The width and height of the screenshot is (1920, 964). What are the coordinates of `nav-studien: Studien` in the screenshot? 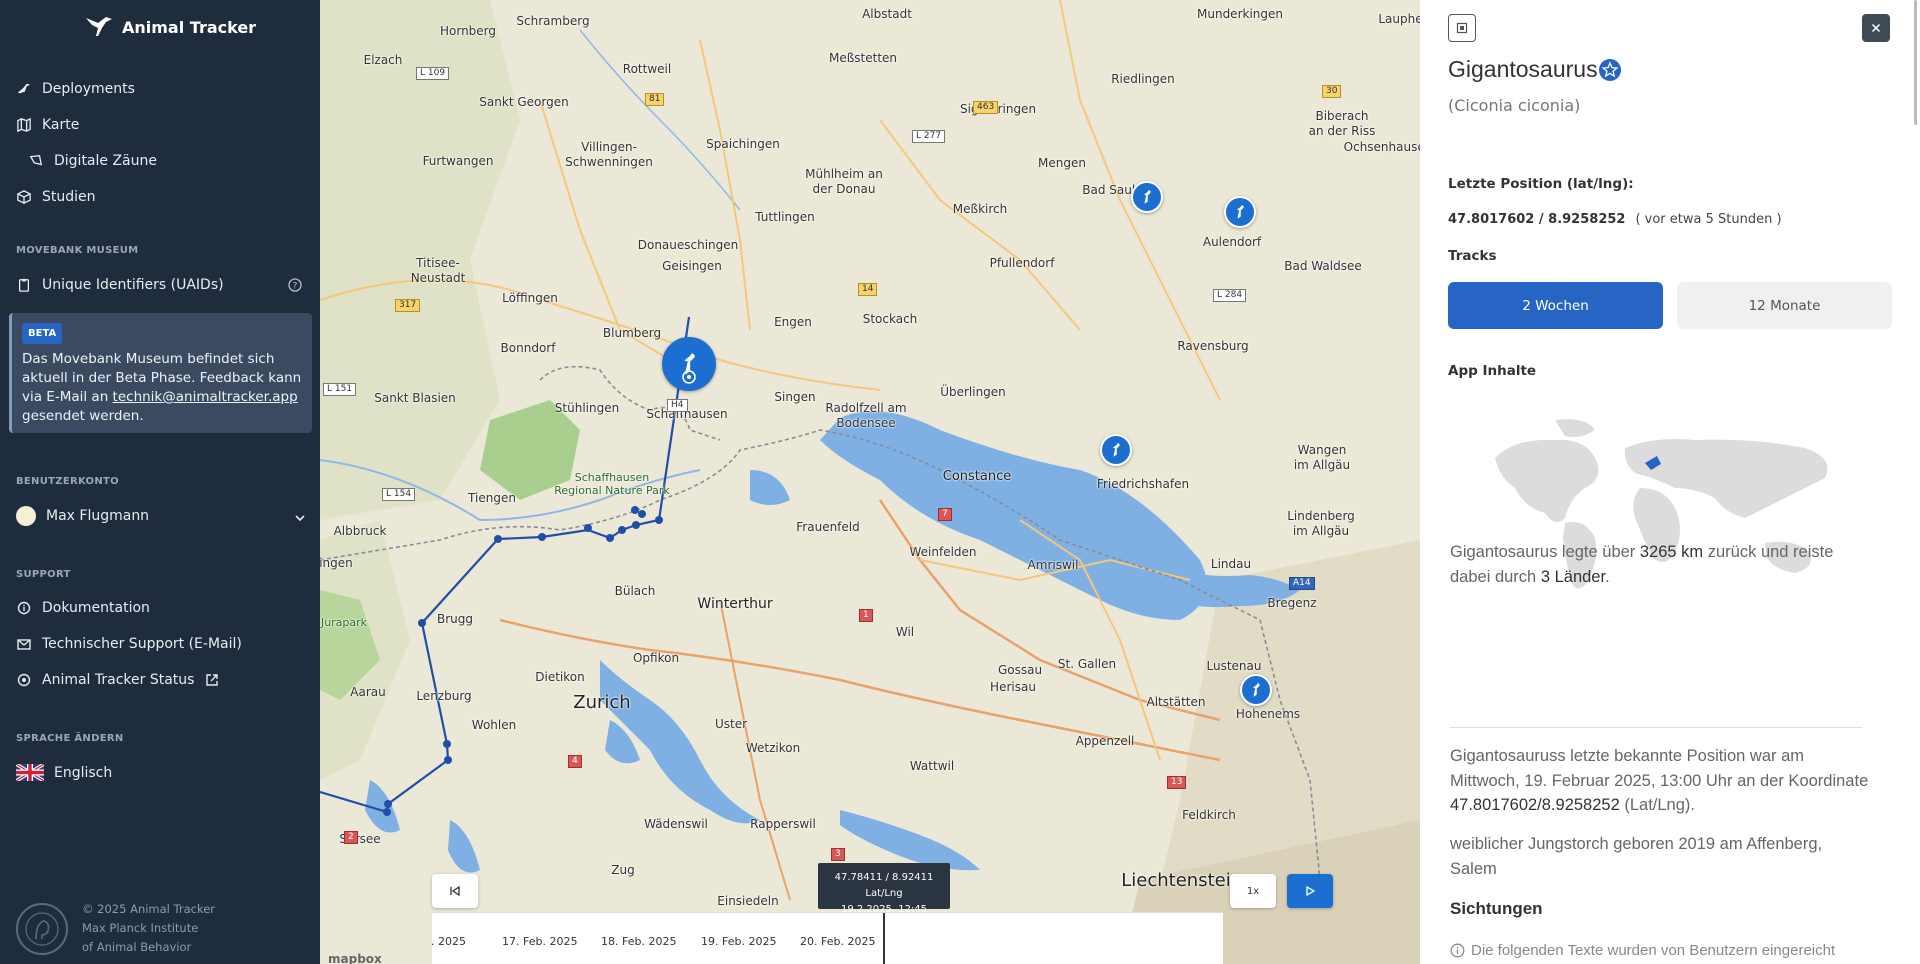 It's located at (56, 197).